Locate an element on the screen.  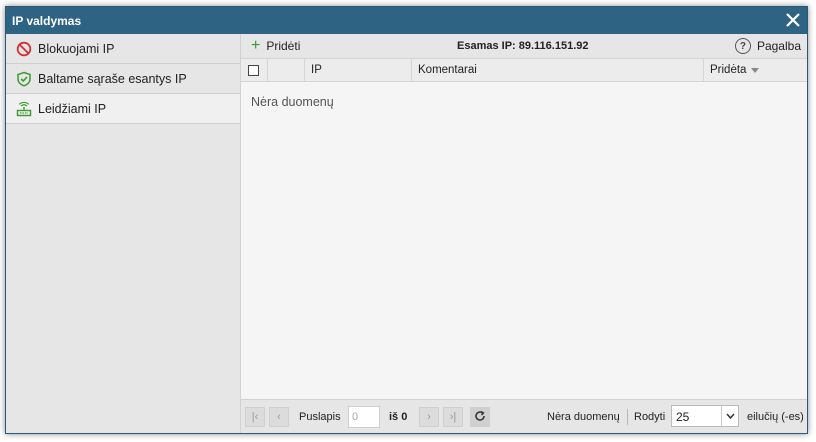
sidebar-item-label: Baltame sąraše esantys IP is located at coordinates (112, 78).